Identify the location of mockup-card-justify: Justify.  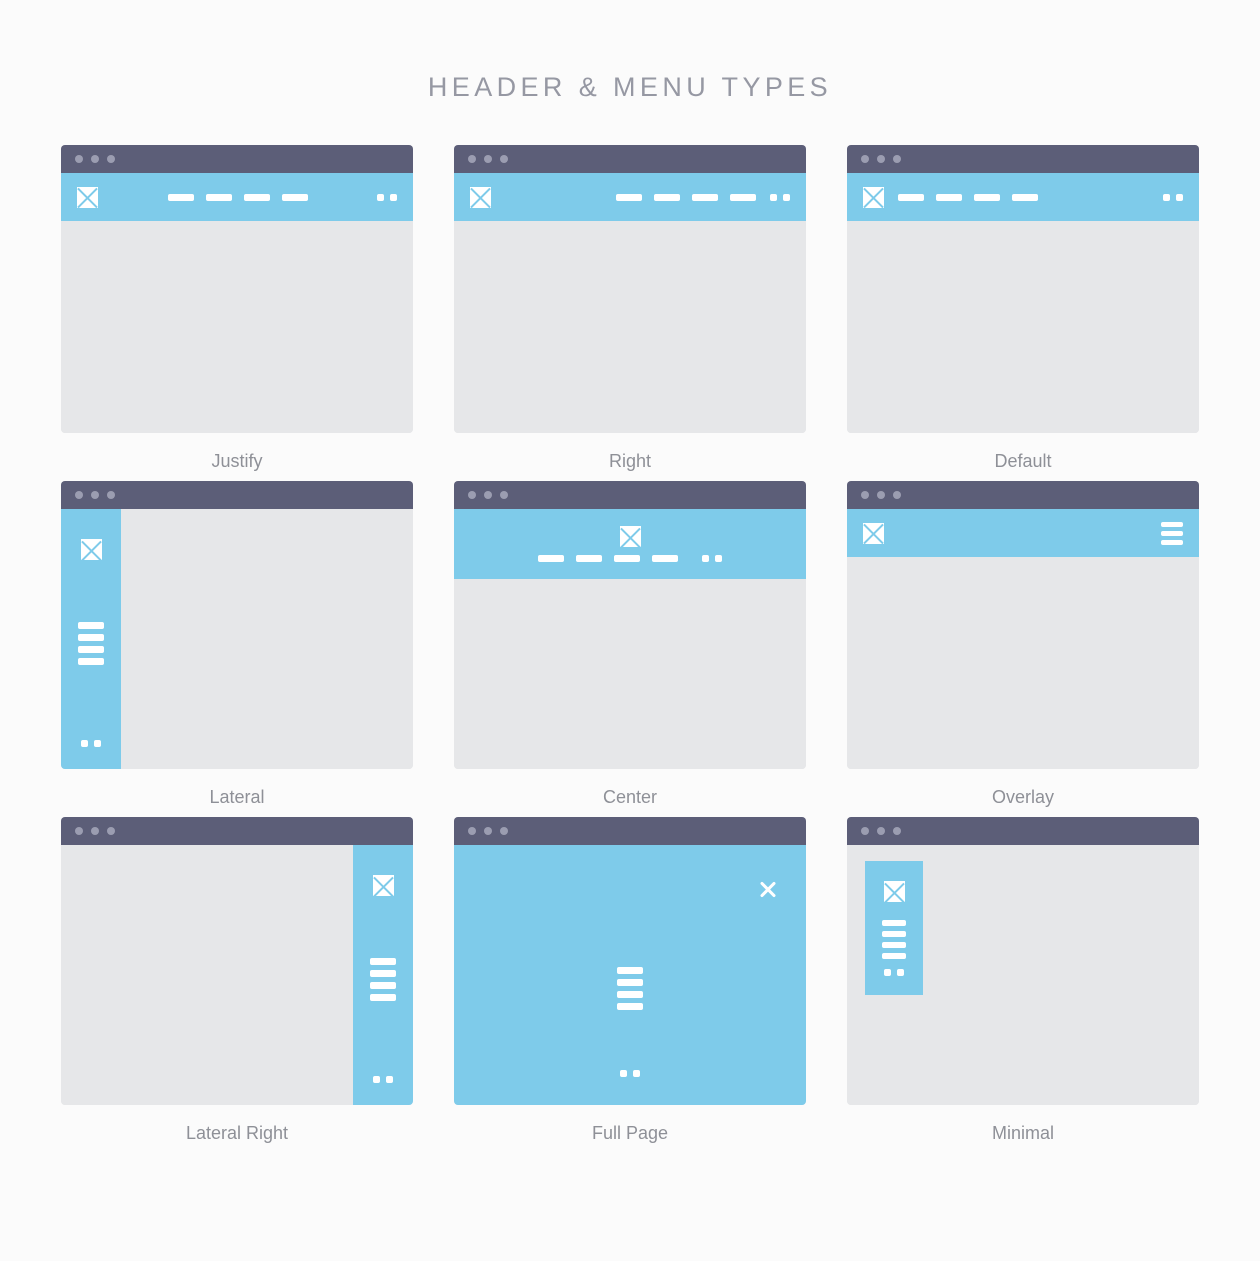
(237, 308).